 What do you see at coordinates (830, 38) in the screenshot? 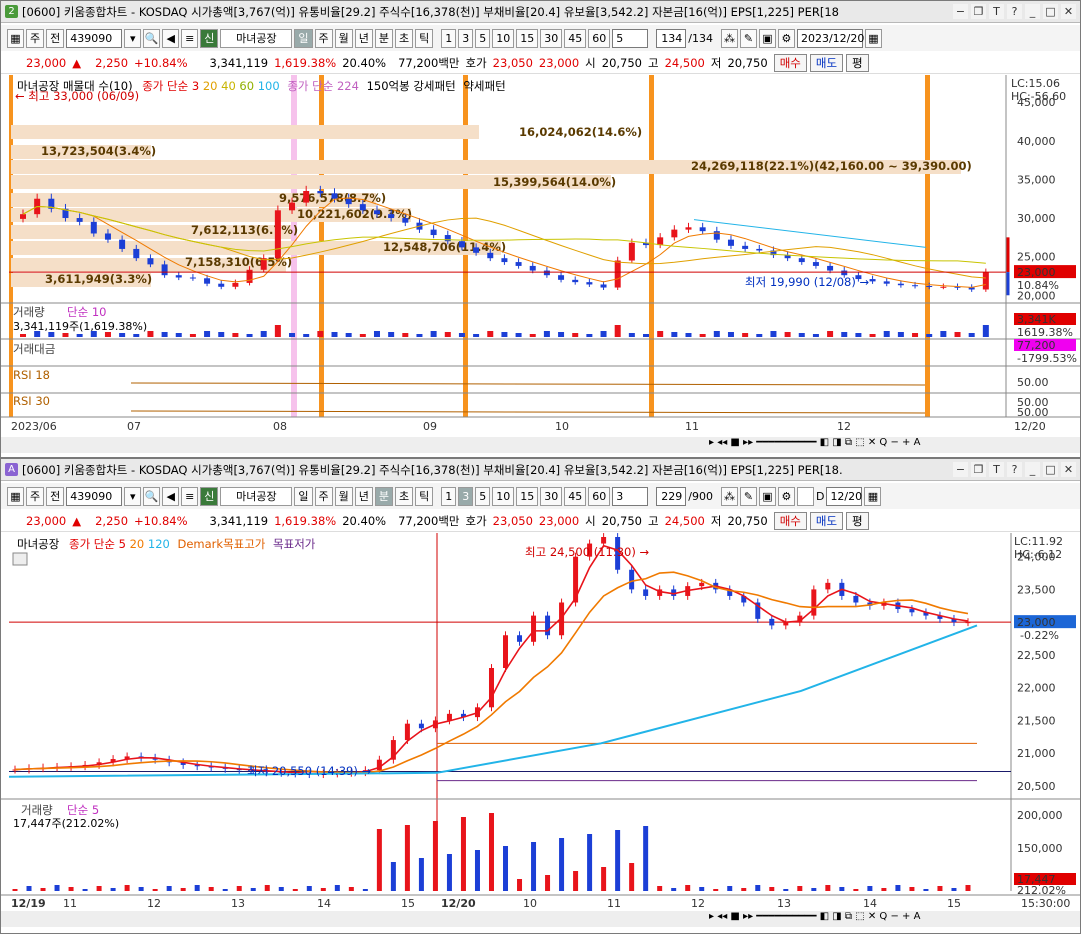
I see `date-input: 2023/12/20` at bounding box center [830, 38].